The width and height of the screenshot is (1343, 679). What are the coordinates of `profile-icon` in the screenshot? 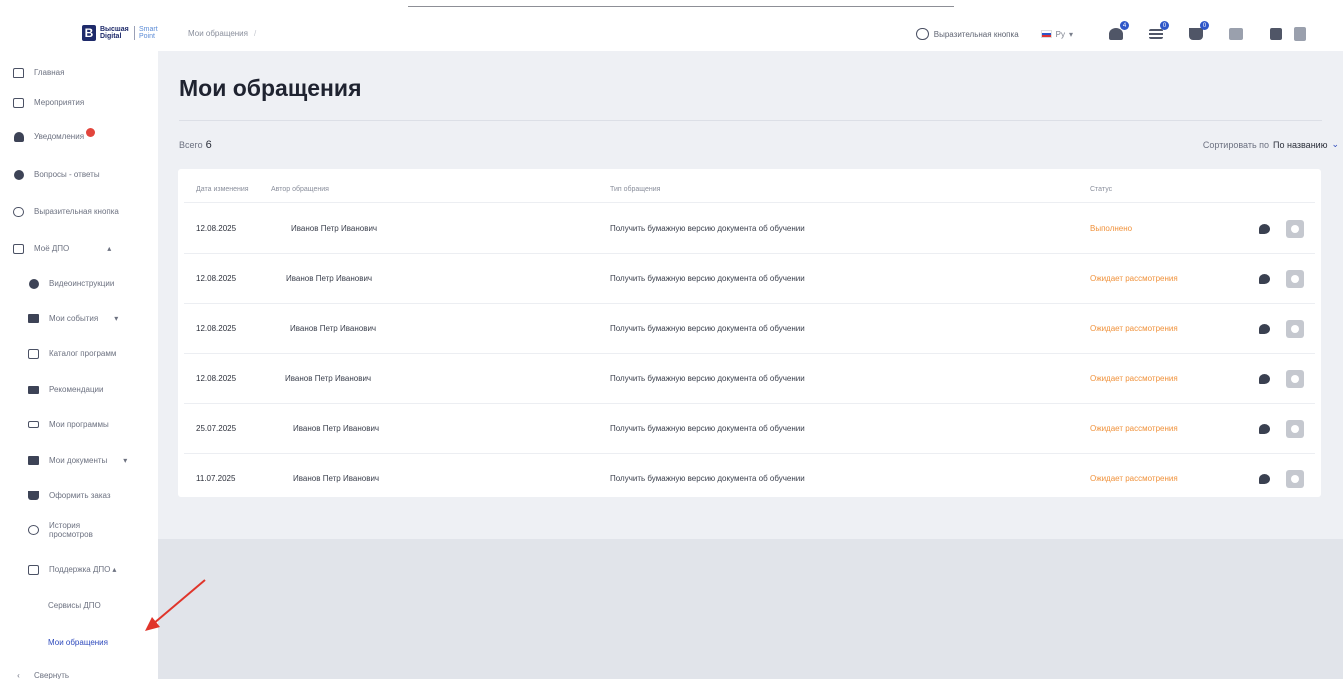 It's located at (1300, 34).